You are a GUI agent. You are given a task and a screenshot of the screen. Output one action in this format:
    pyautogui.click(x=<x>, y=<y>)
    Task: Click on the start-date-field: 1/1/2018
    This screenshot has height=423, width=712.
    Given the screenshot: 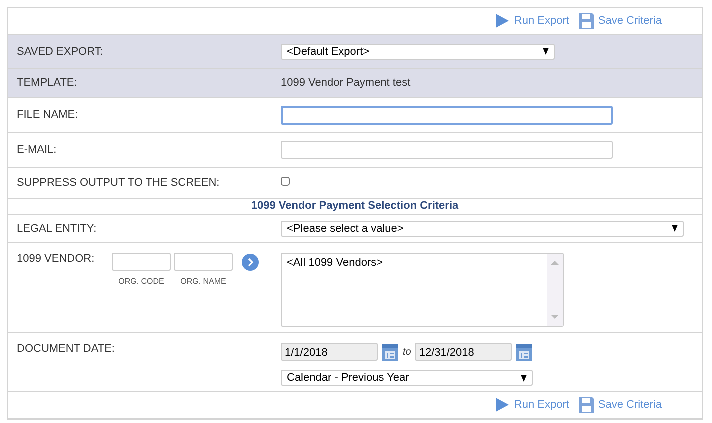 What is the action you would take?
    pyautogui.click(x=329, y=352)
    